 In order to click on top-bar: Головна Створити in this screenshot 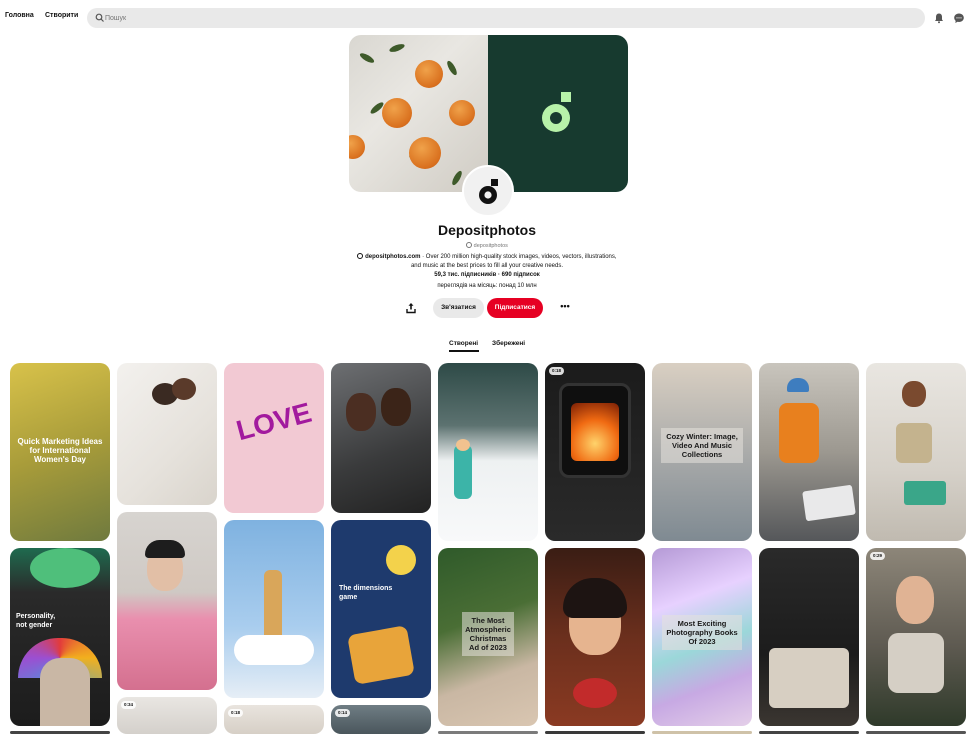, I will do `click(487, 18)`.